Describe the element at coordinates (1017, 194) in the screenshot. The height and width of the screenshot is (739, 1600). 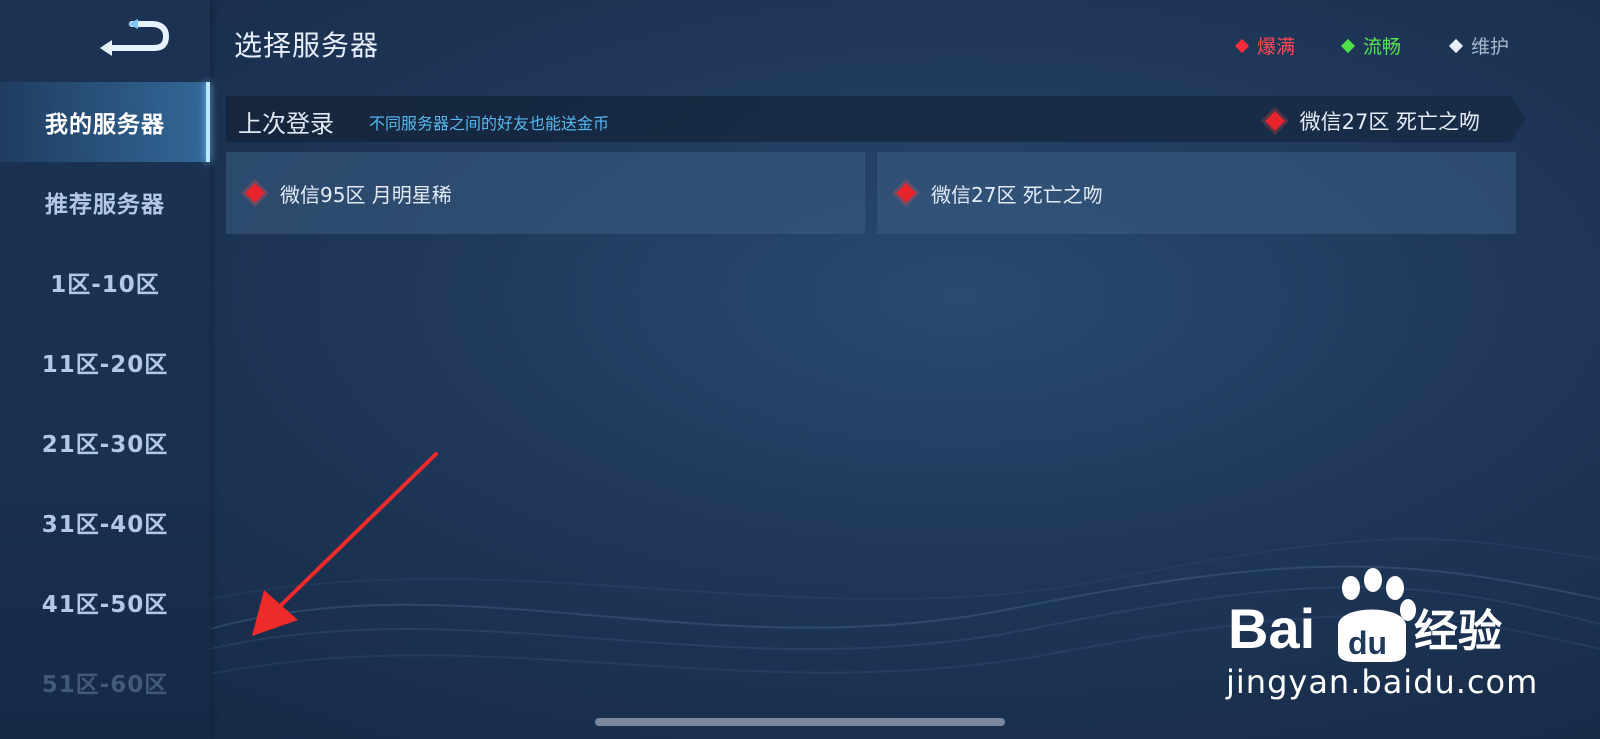
I see `server-name: 微信27区 死亡之吻` at that location.